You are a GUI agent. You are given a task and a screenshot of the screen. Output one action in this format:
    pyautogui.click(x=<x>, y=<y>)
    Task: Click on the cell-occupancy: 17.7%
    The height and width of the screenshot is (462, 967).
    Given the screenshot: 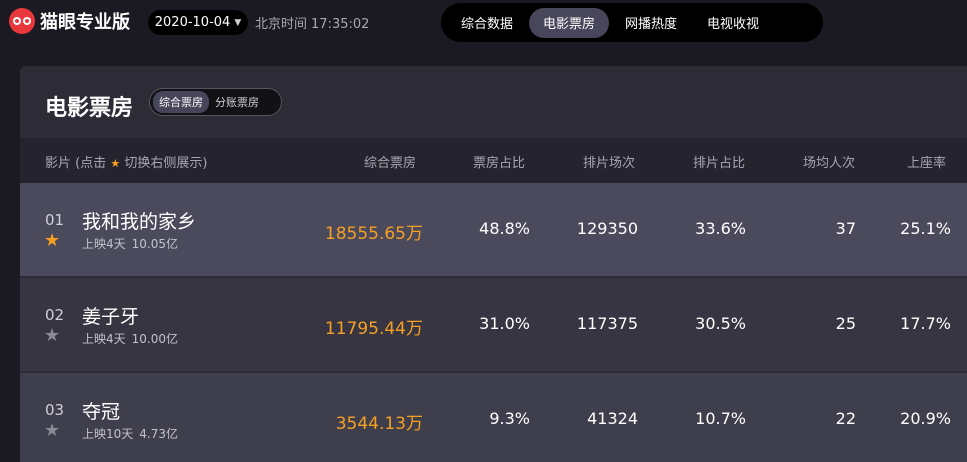 What is the action you would take?
    pyautogui.click(x=925, y=323)
    